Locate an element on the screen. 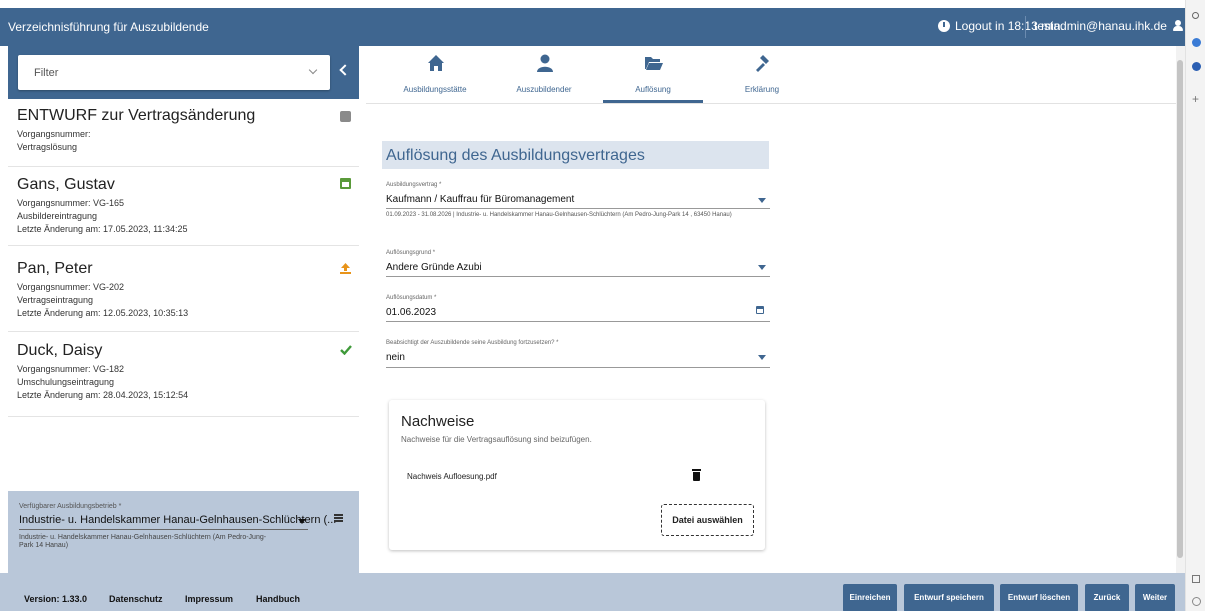 Image resolution: width=1205 pixels, height=611 pixels. tab-label: Auflösung is located at coordinates (653, 89).